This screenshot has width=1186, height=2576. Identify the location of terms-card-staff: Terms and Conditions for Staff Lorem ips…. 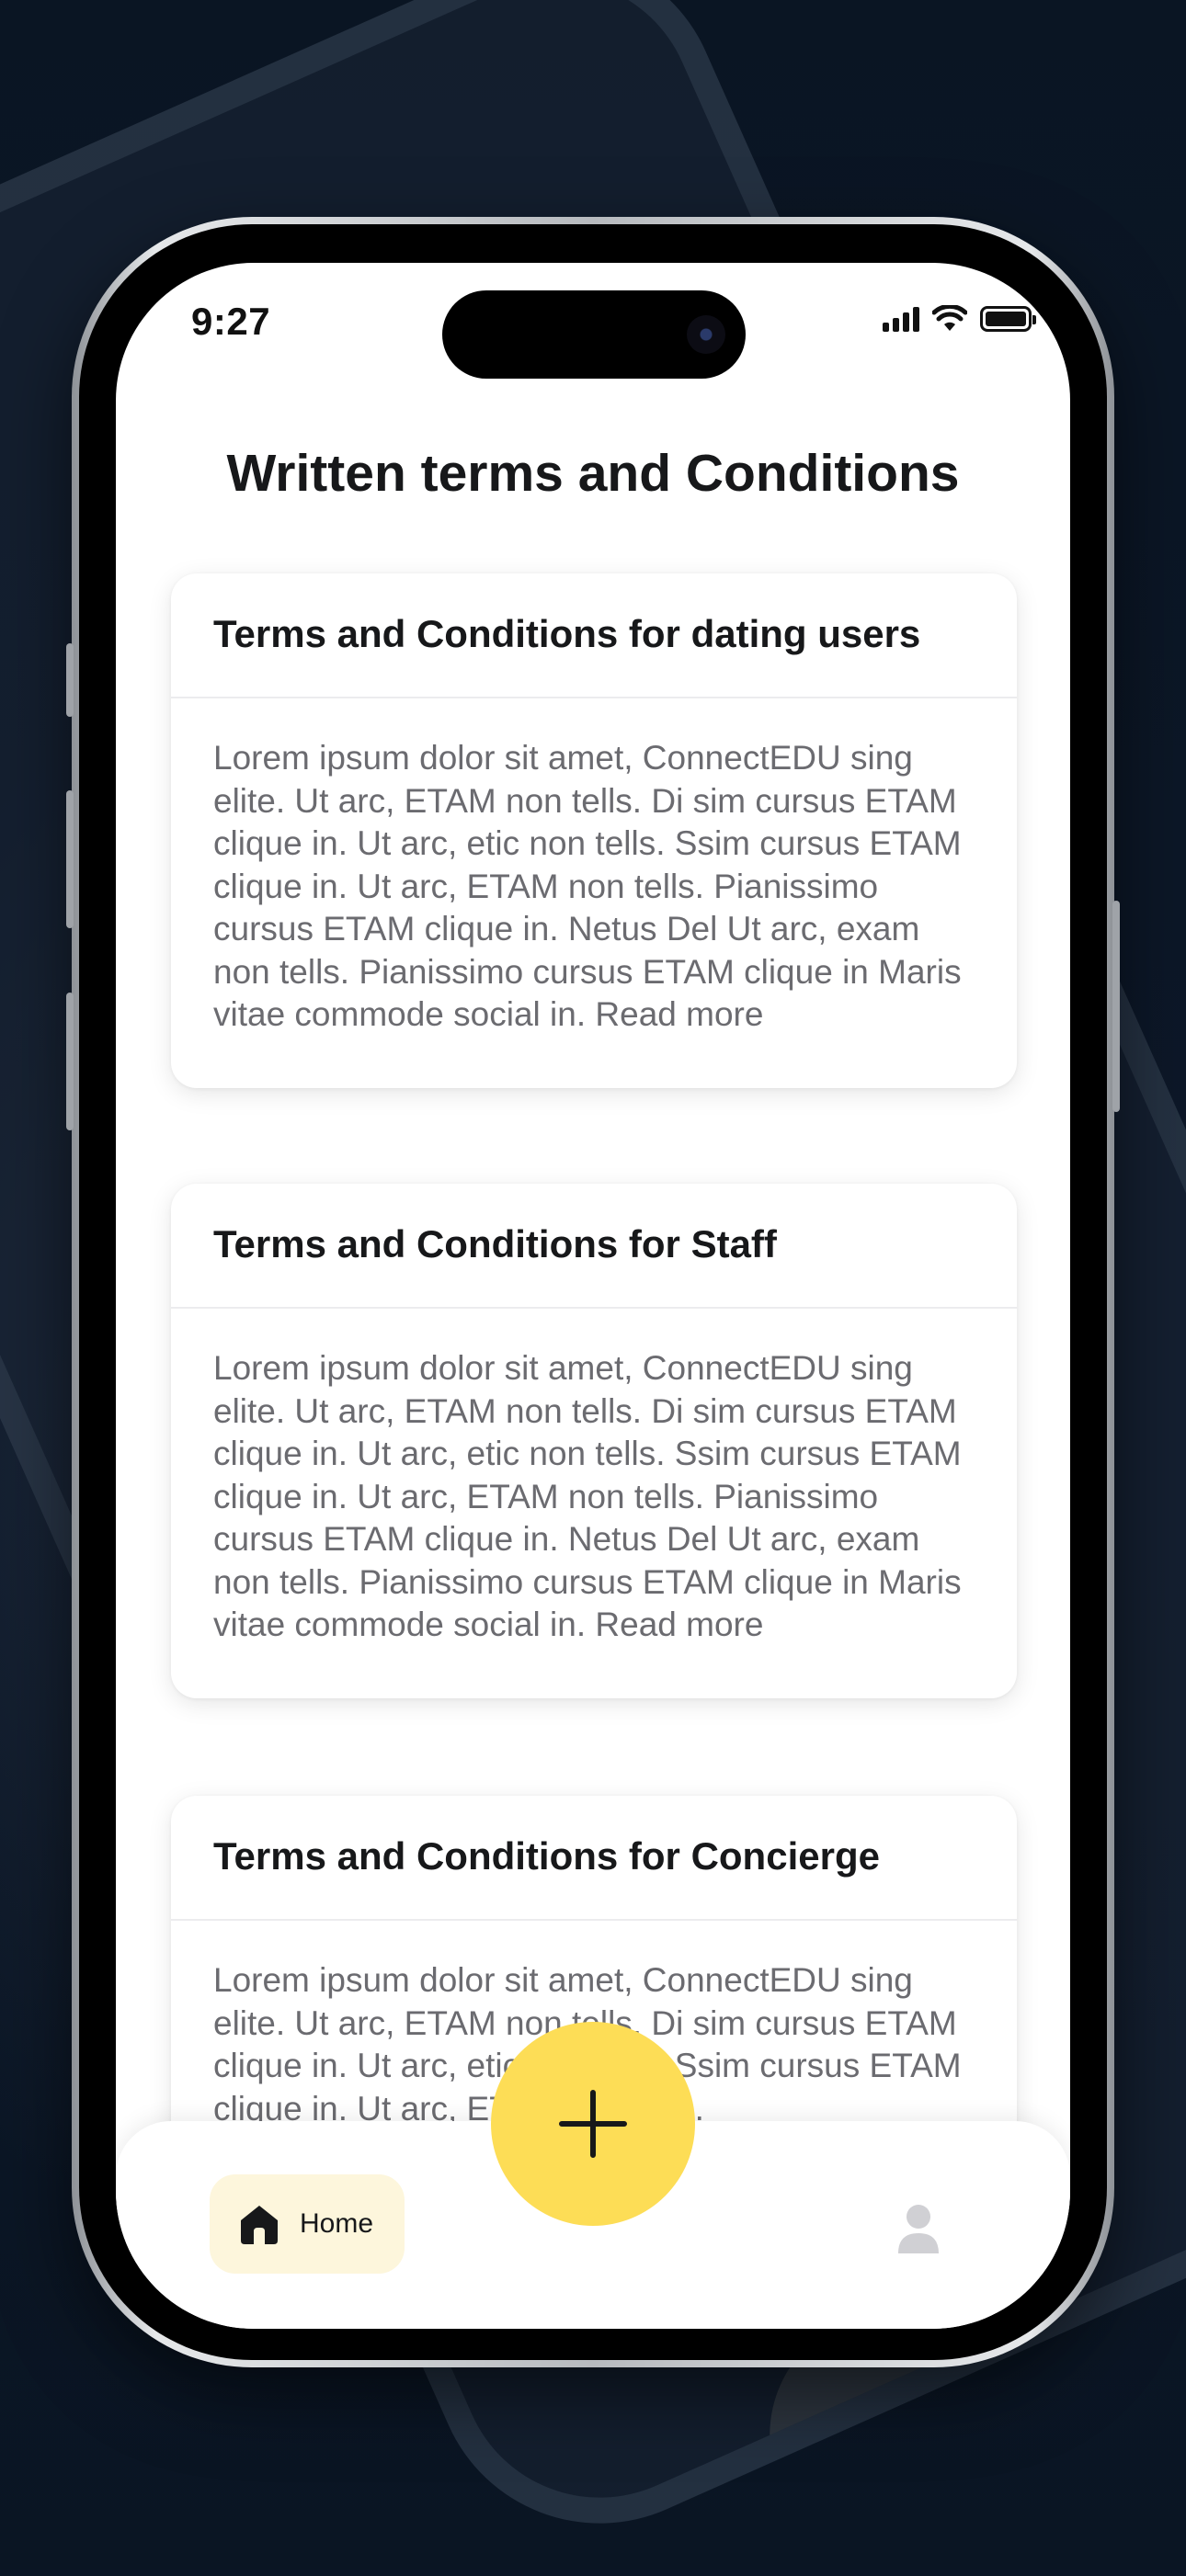
(594, 1441).